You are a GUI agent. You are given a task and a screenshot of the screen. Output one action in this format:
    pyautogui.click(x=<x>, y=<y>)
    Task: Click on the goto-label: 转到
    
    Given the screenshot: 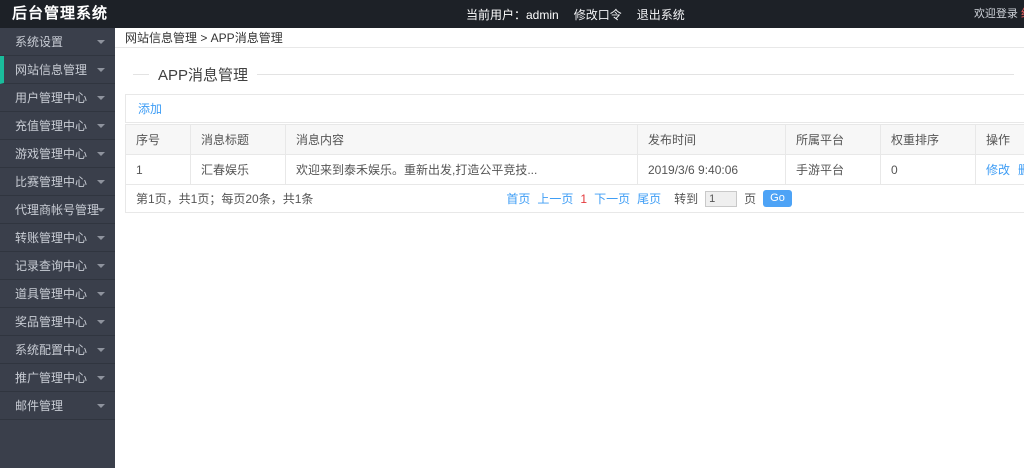 What is the action you would take?
    pyautogui.click(x=686, y=199)
    